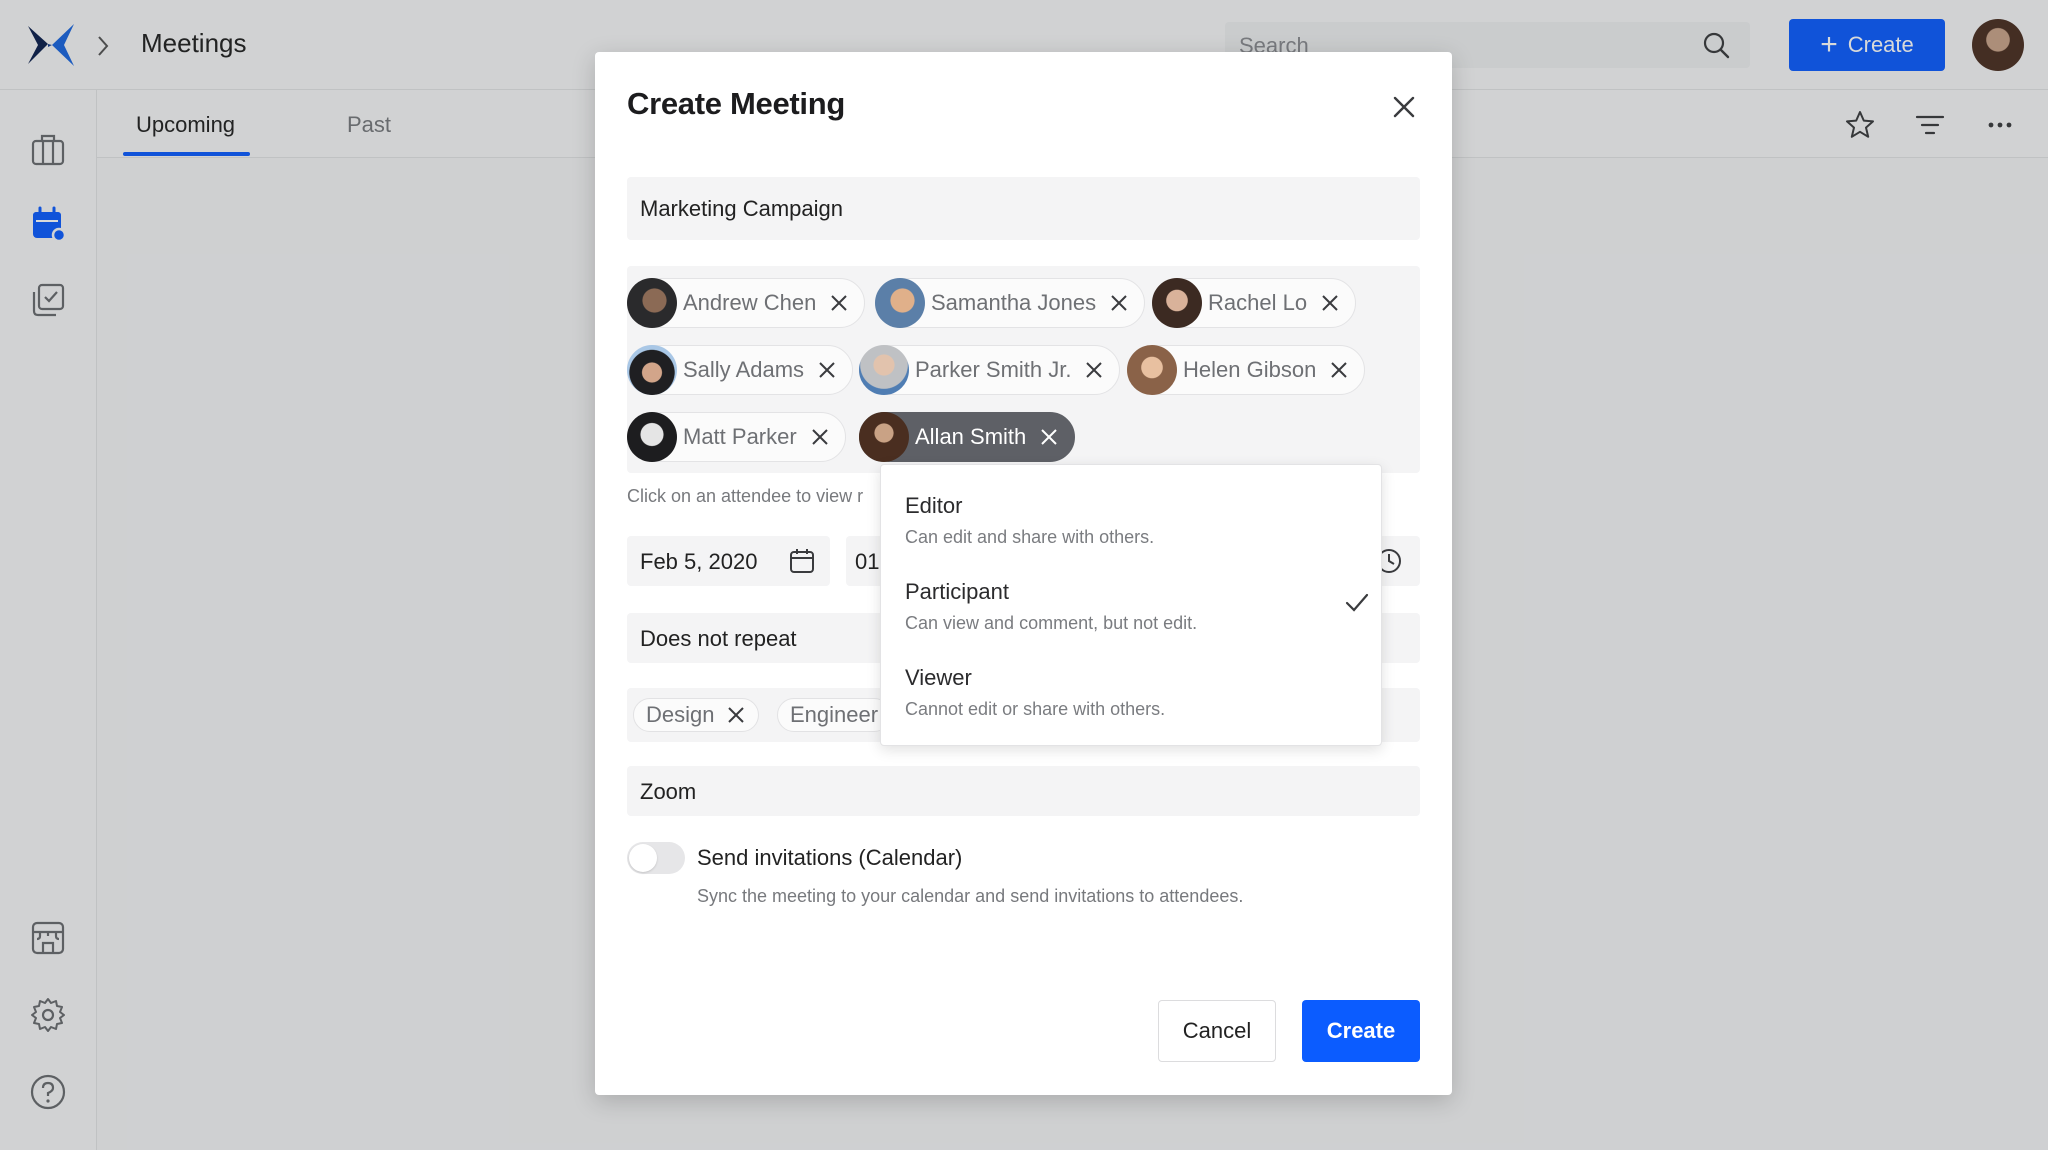  What do you see at coordinates (1250, 369) in the screenshot?
I see `attendee-name: Helen Gibson` at bounding box center [1250, 369].